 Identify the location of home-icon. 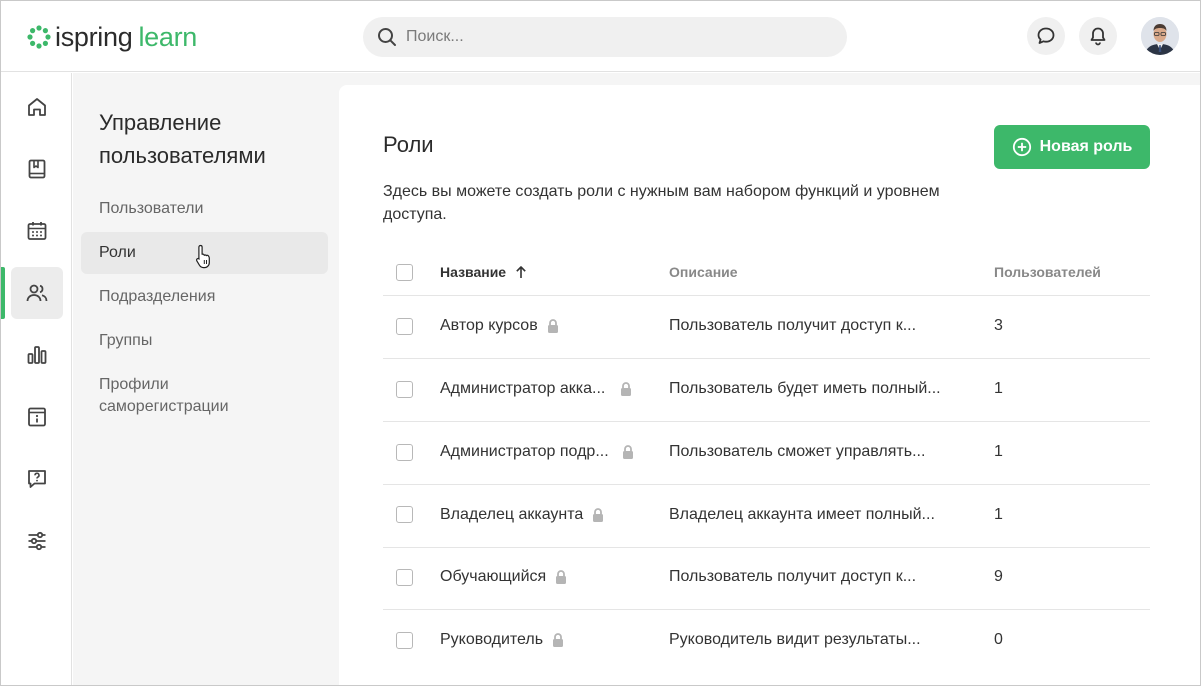
(37, 107).